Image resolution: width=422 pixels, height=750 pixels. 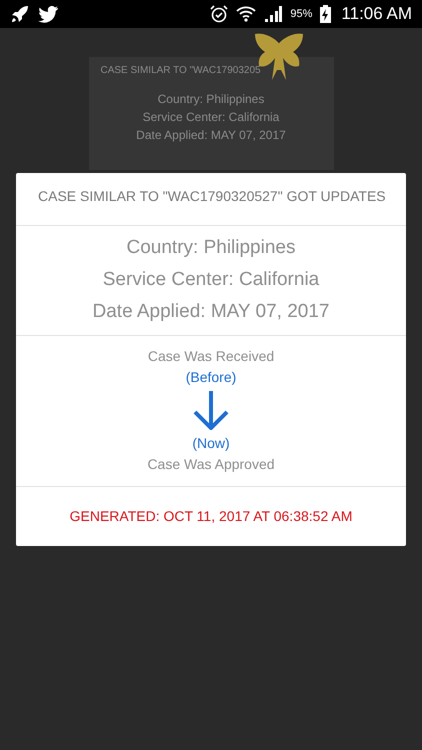 I want to click on current-status: Case Was Approved, so click(x=211, y=464).